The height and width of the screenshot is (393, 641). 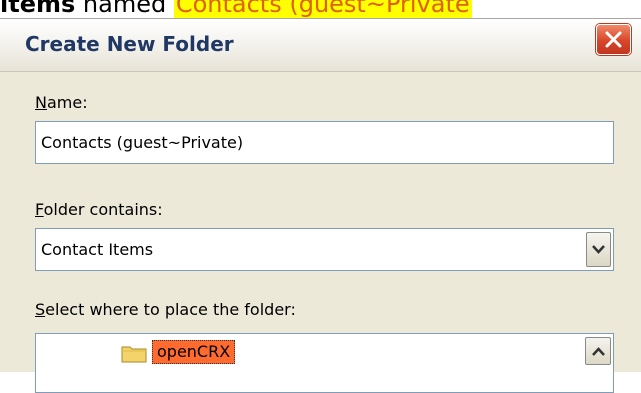 What do you see at coordinates (124, 9) in the screenshot?
I see `caption-middle: named` at bounding box center [124, 9].